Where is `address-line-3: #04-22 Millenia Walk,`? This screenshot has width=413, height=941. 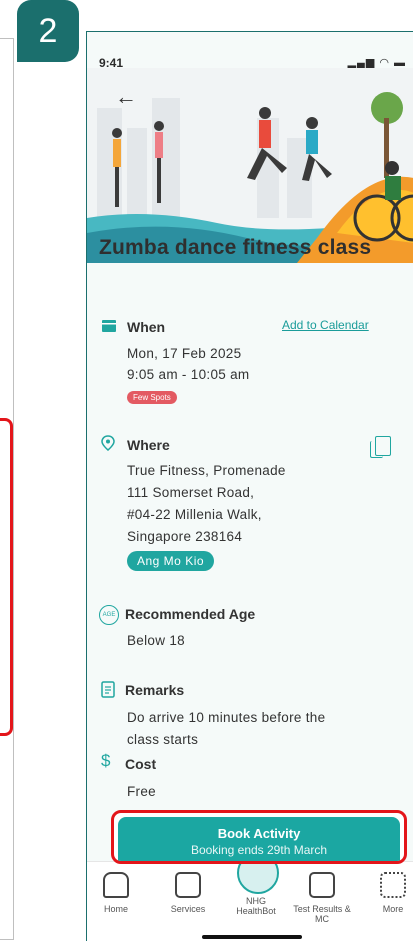 address-line-3: #04-22 Millenia Walk, is located at coordinates (194, 514).